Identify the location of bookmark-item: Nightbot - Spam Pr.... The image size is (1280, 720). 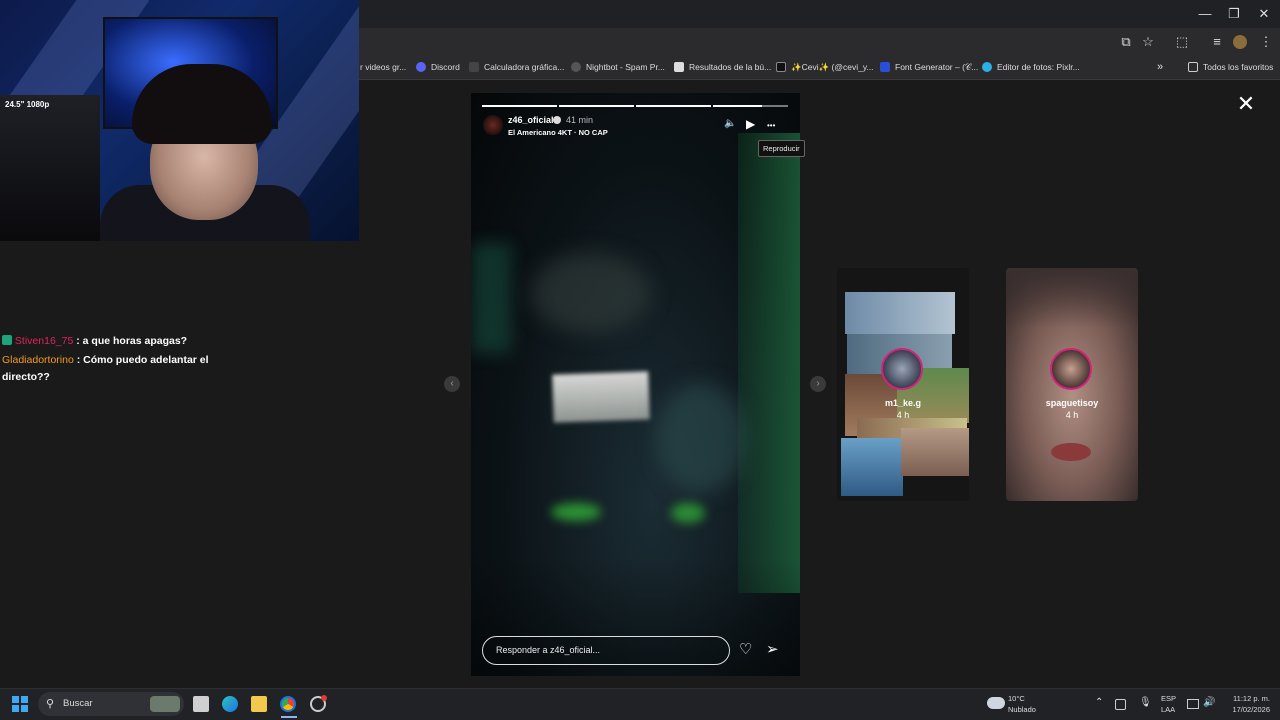
(618, 67).